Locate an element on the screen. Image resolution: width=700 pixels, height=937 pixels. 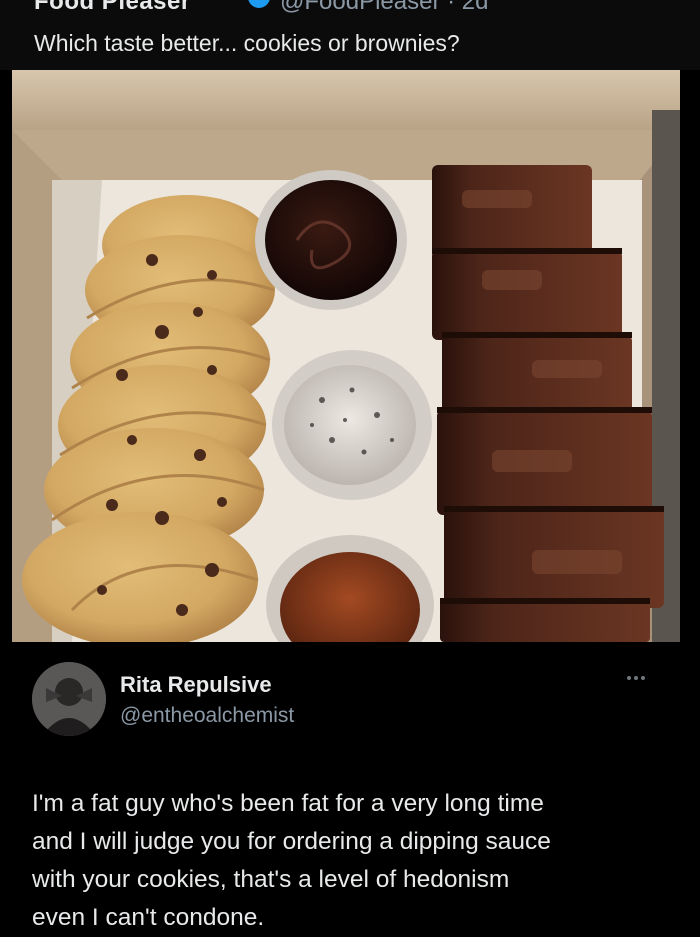
original-author-handle: @FoodPleaser · 2d is located at coordinates (384, 8).